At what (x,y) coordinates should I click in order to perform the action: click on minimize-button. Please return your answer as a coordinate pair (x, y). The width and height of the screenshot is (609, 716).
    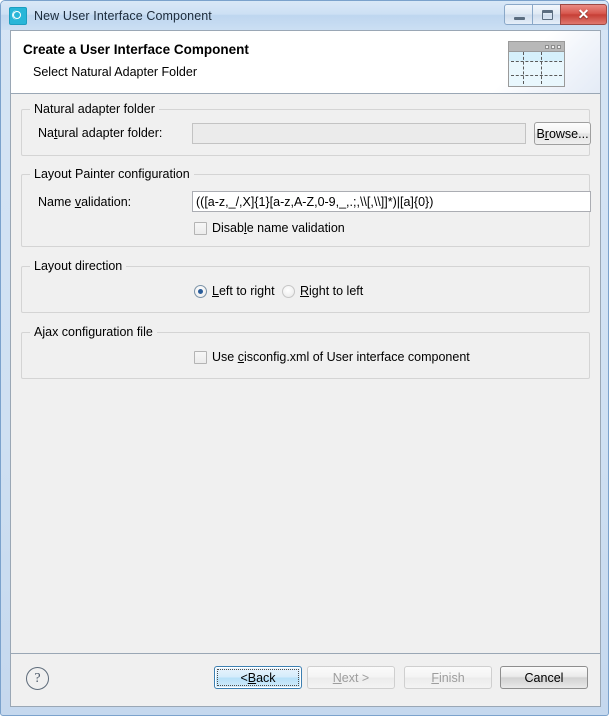
    Looking at the image, I should click on (518, 14).